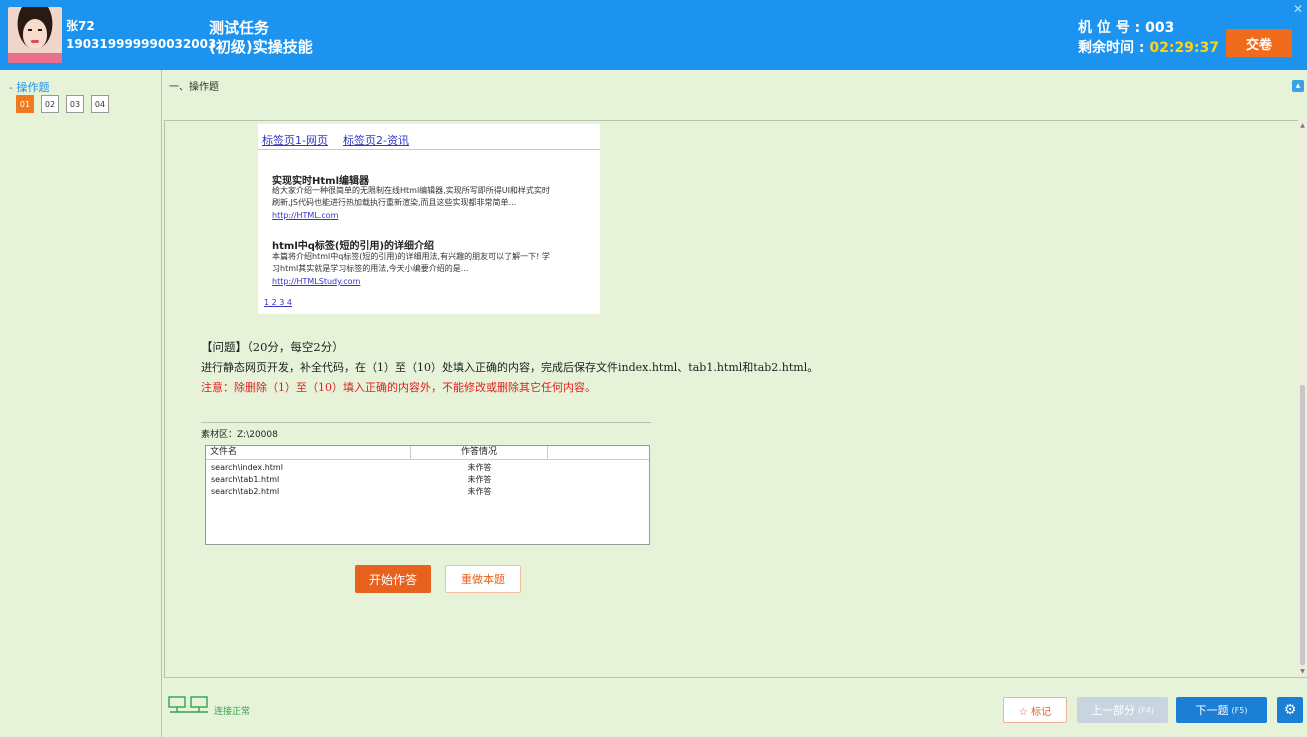  Describe the element at coordinates (376, 140) in the screenshot. I see `preview-tab-2: 标签页2-资讯` at that location.